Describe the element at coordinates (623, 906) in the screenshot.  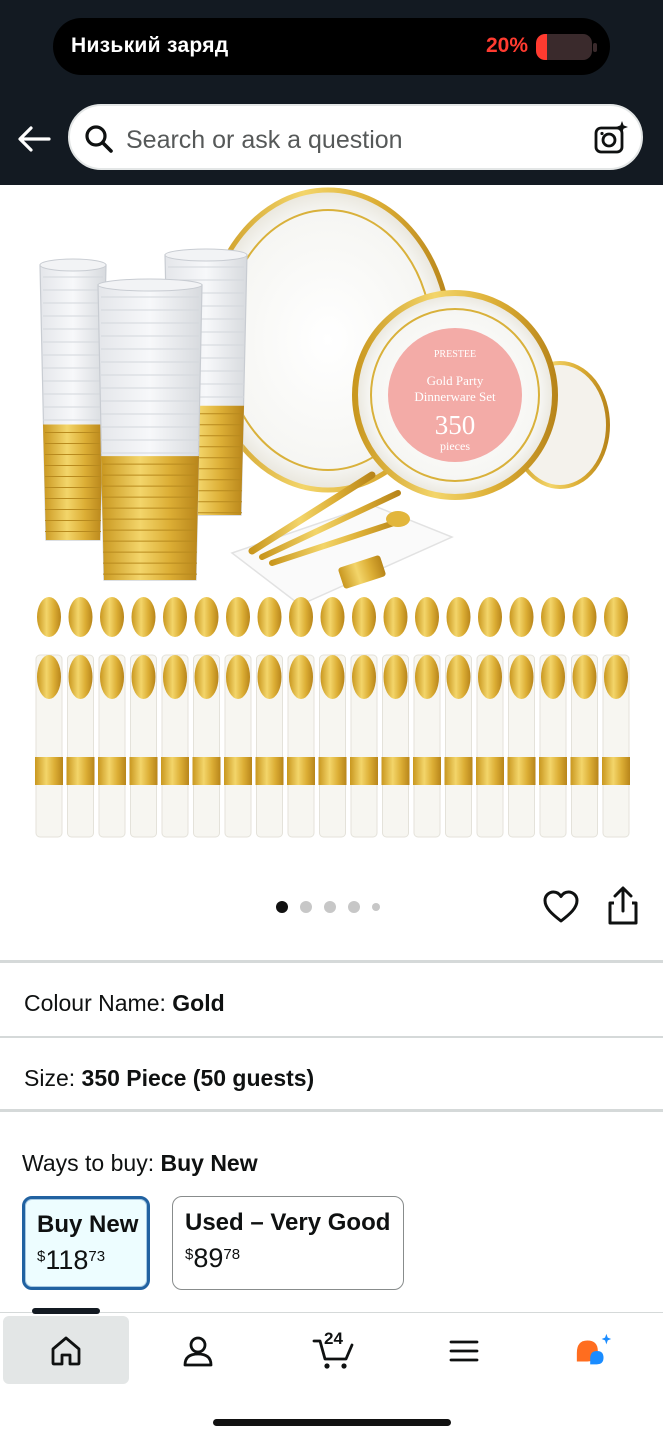
I see `share-icon` at that location.